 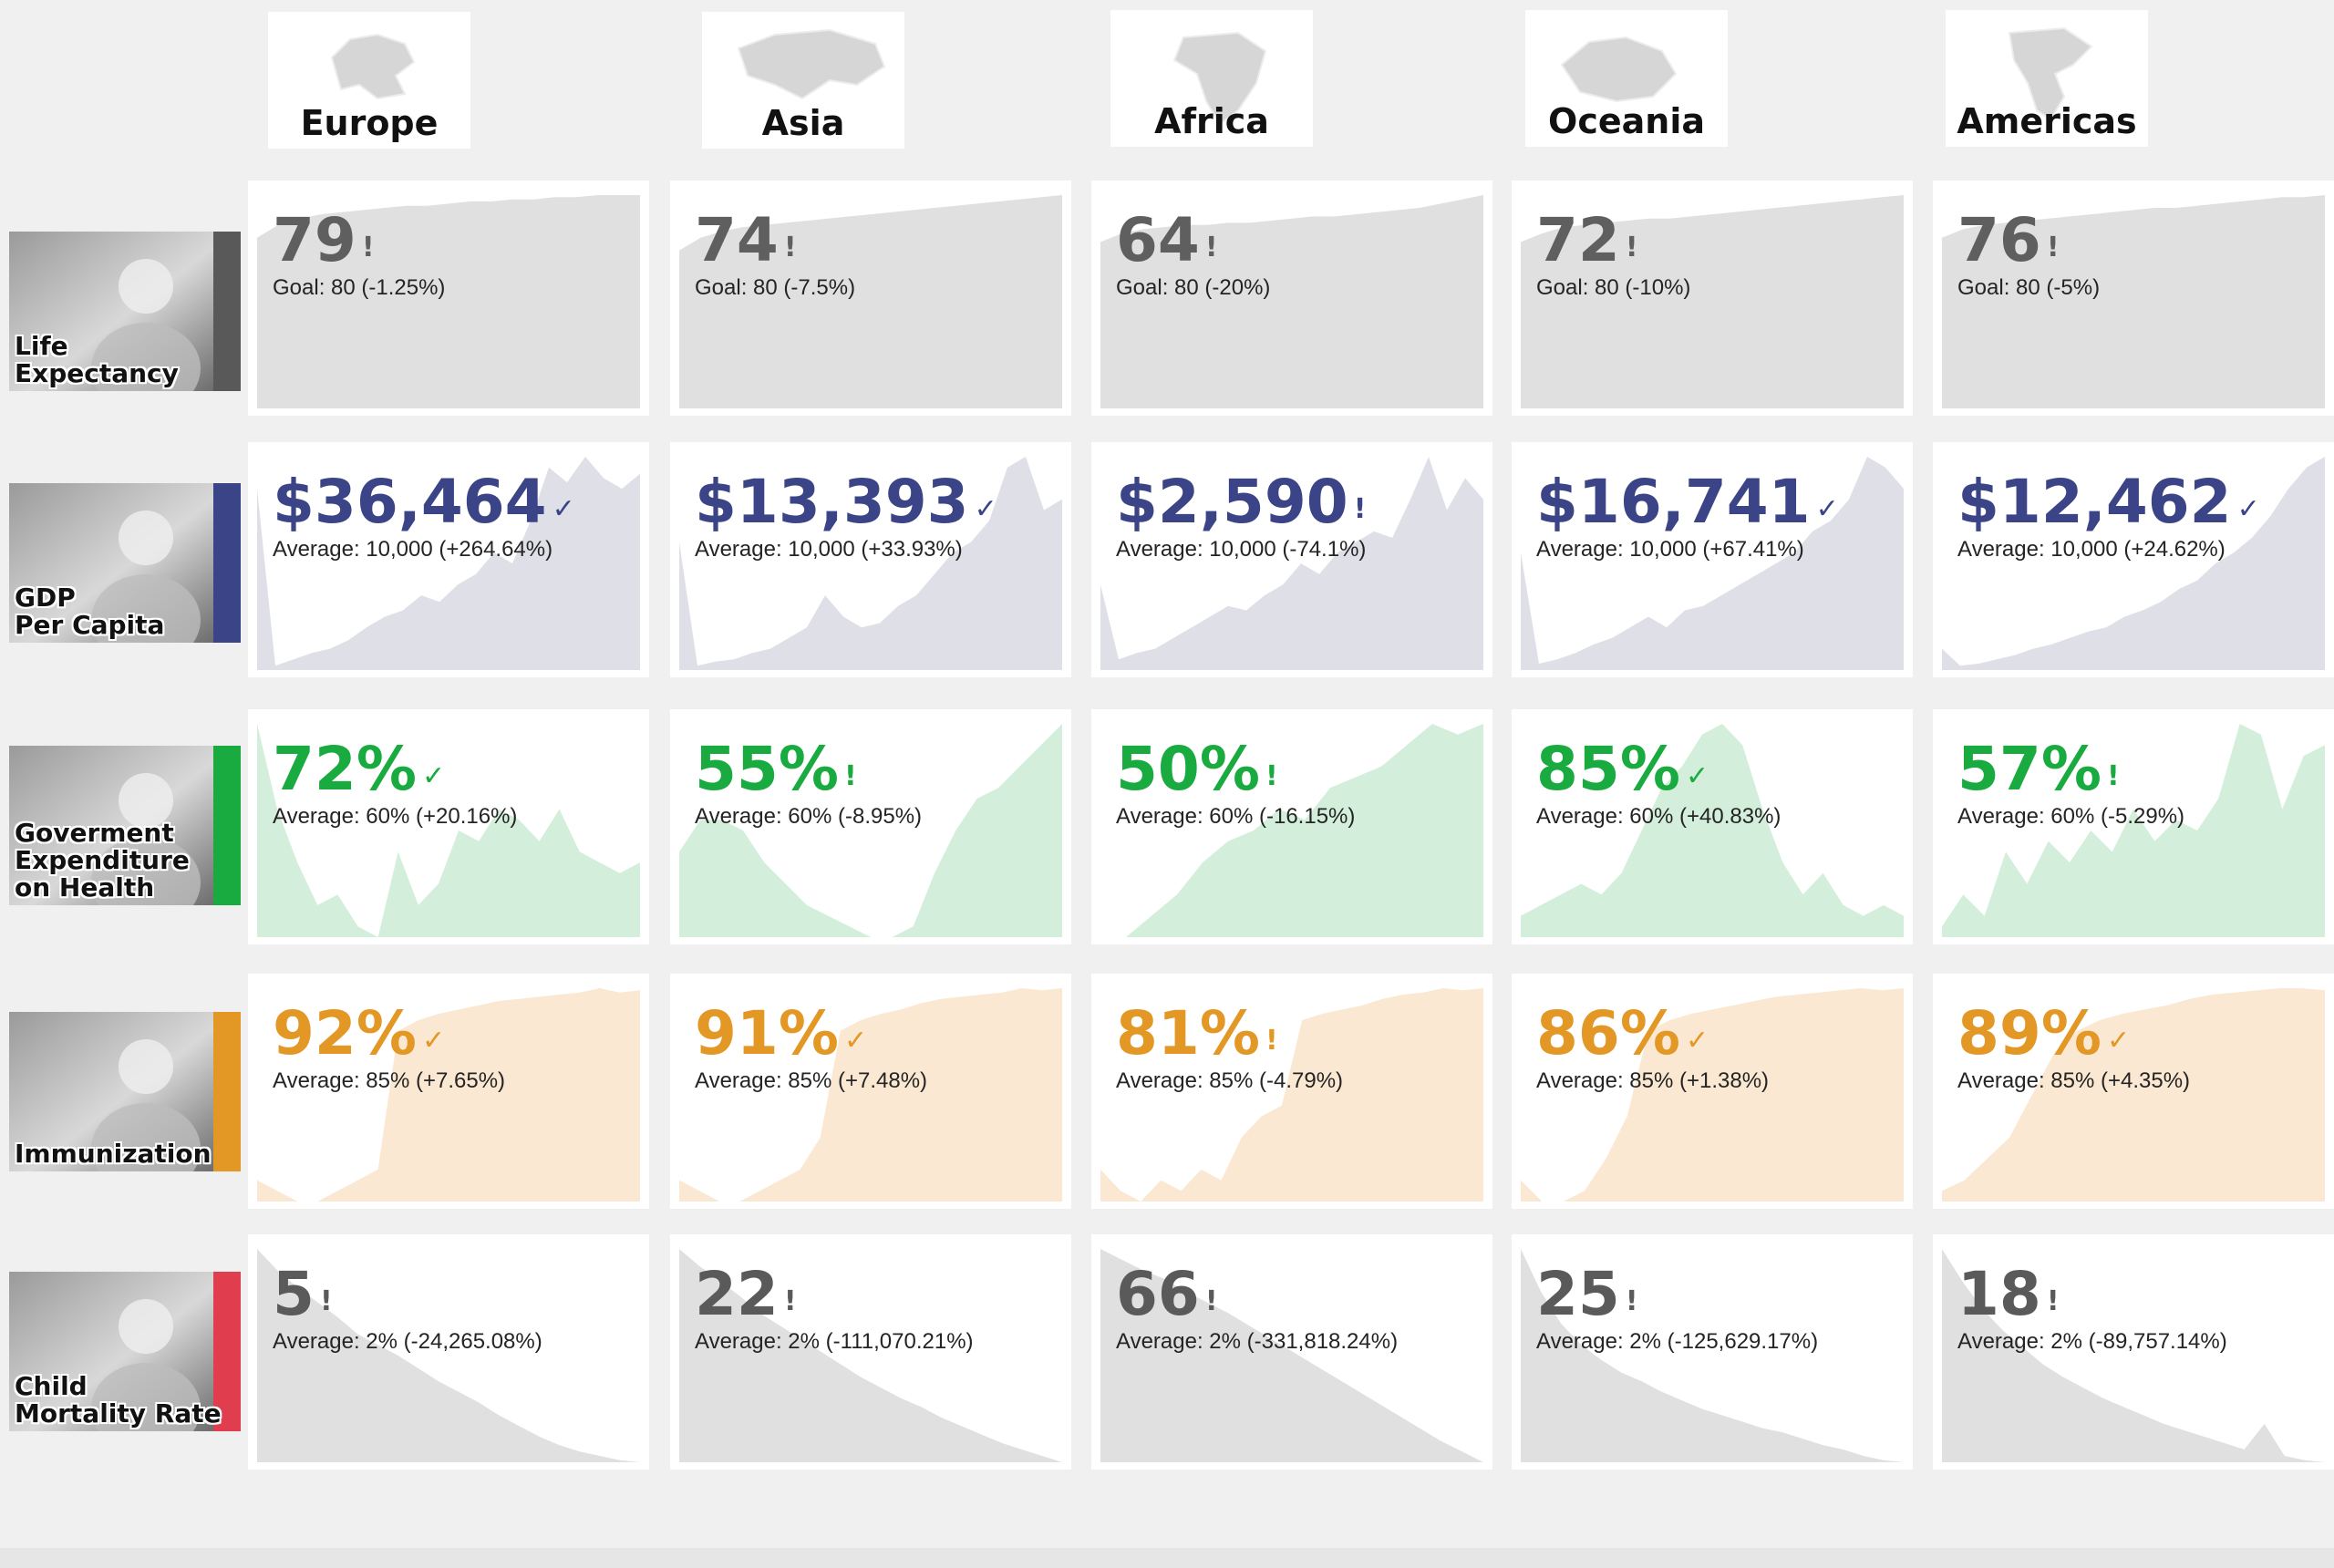 I want to click on kpi-value-text: 72%, so click(x=345, y=769).